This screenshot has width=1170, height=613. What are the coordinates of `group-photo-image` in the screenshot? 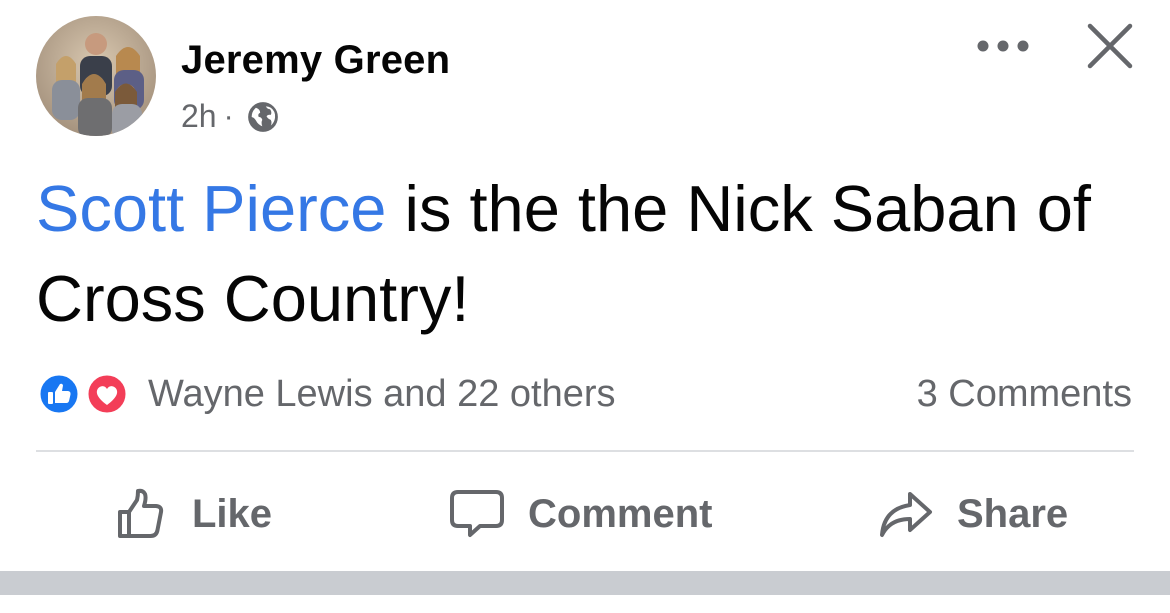 It's located at (96, 76).